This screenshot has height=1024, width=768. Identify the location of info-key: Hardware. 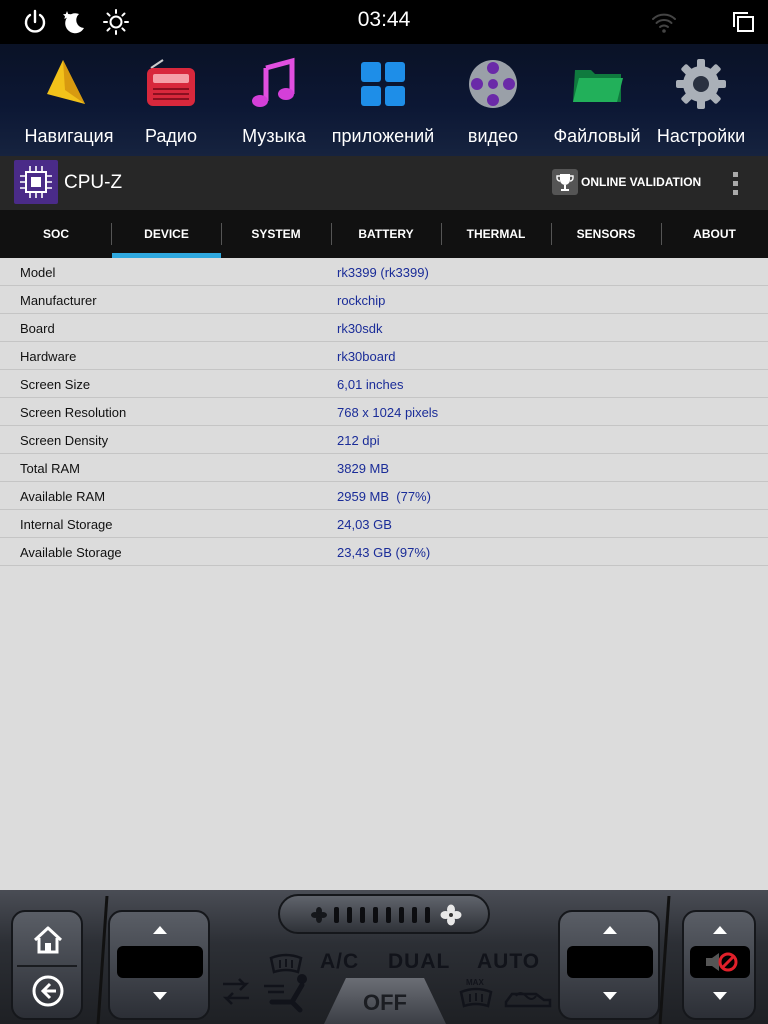
(48, 356).